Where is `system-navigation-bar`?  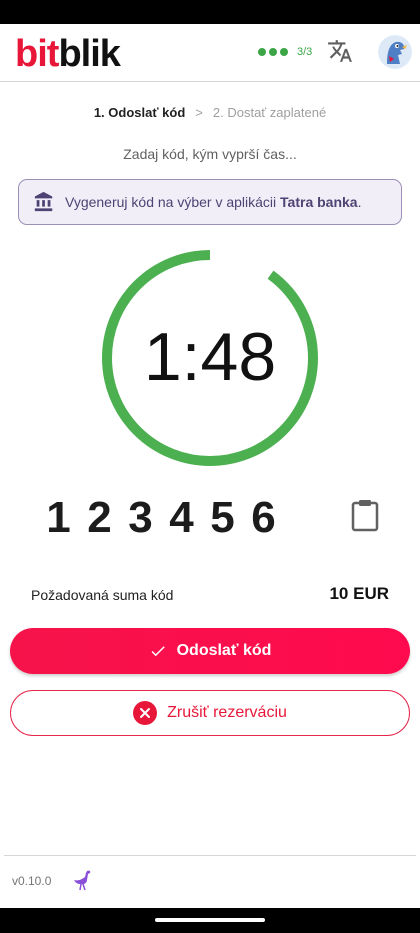 system-navigation-bar is located at coordinates (210, 920).